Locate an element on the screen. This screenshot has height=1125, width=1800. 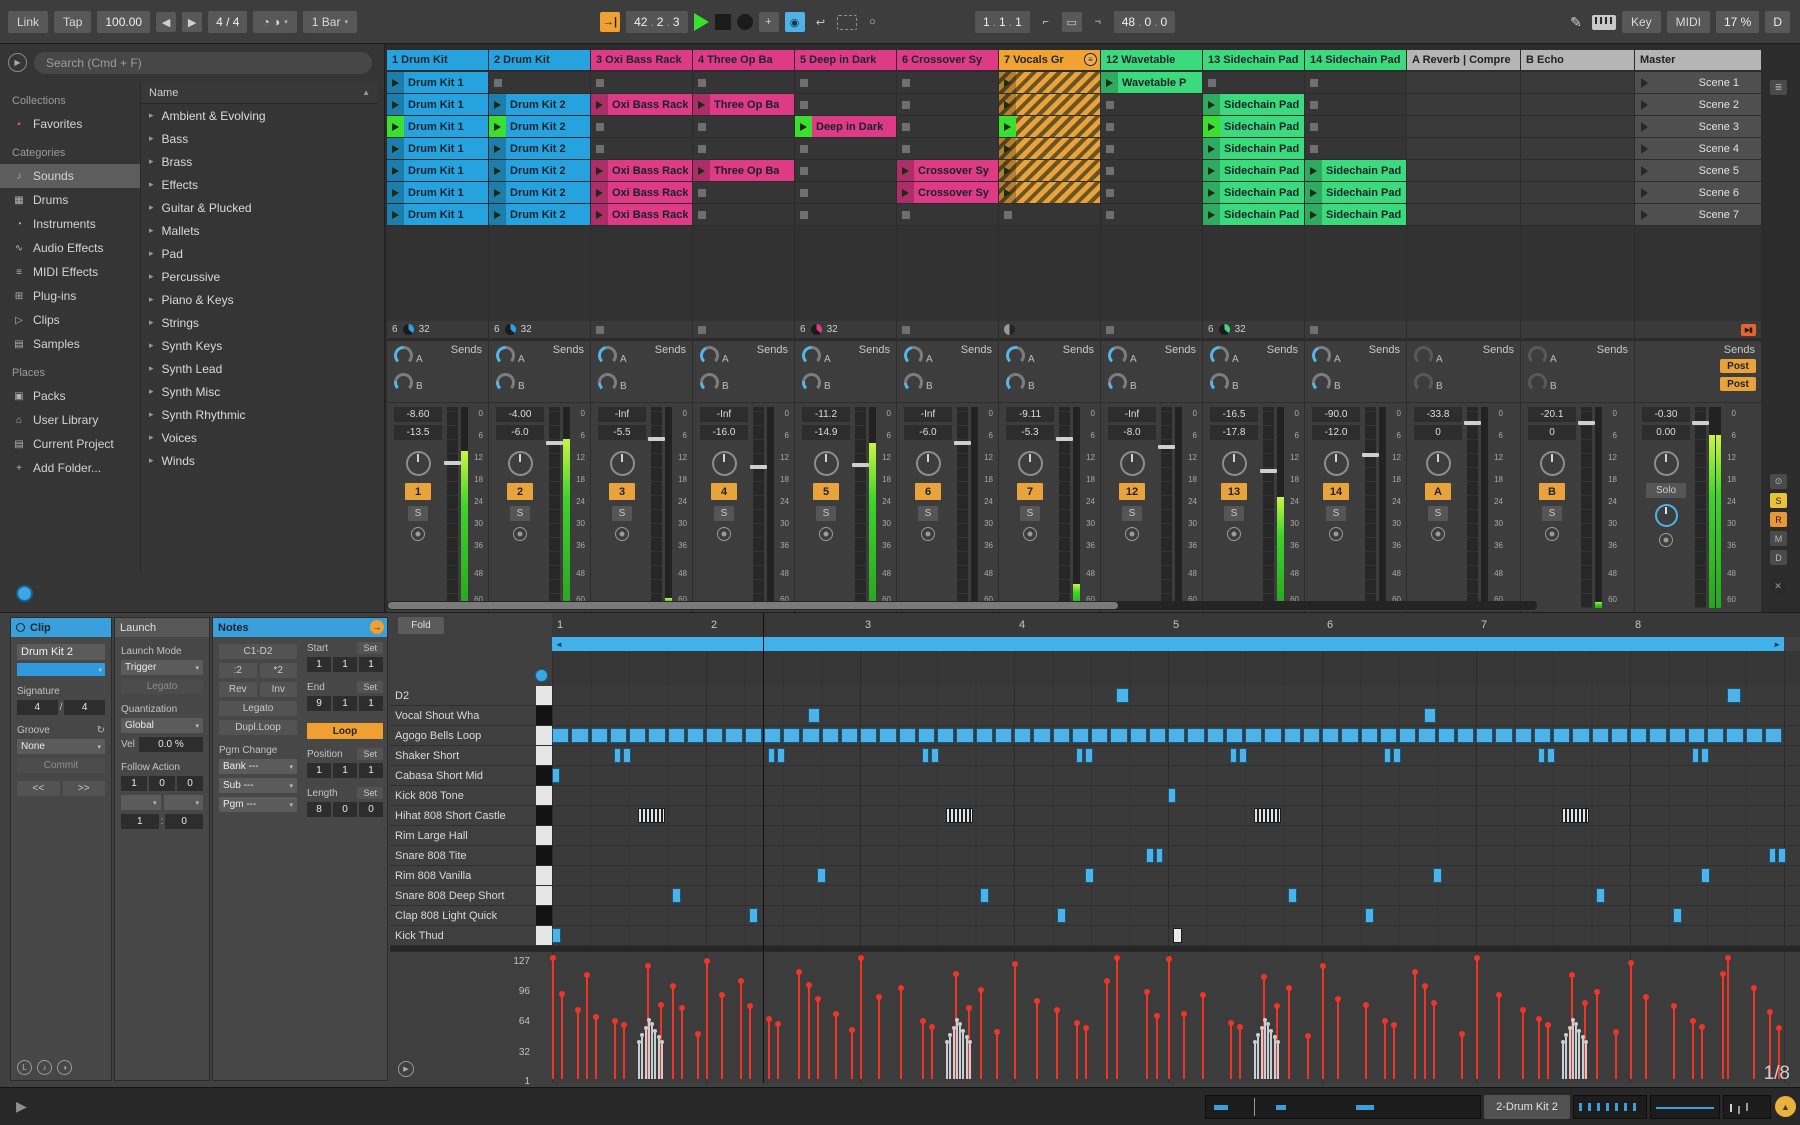
scene-slot: Scene 7 is located at coordinates (1698, 214).